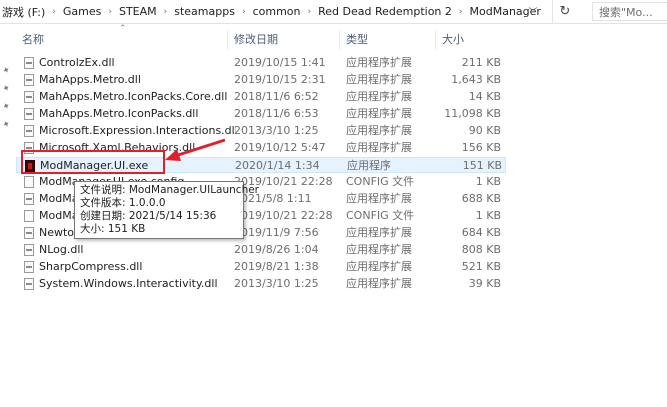  Describe the element at coordinates (484, 96) in the screenshot. I see `file-size: 14 KB` at that location.